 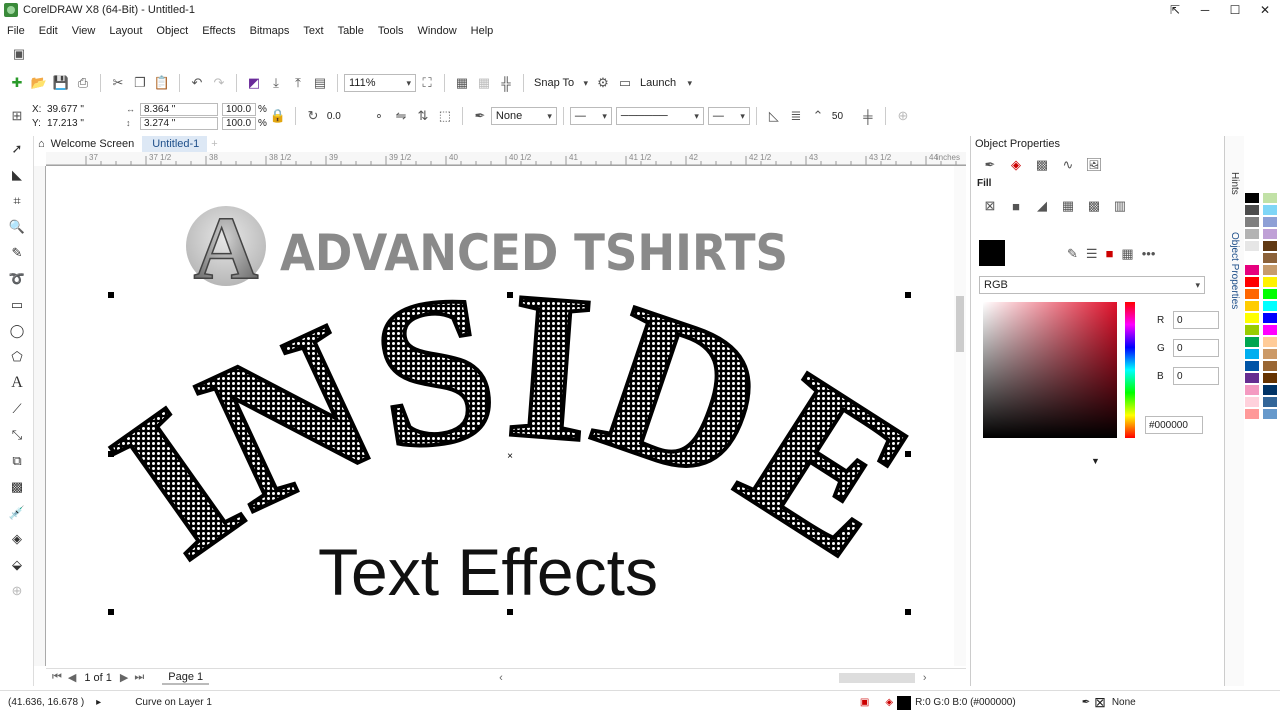 I want to click on close-curve-icon: ◺, so click(x=774, y=116).